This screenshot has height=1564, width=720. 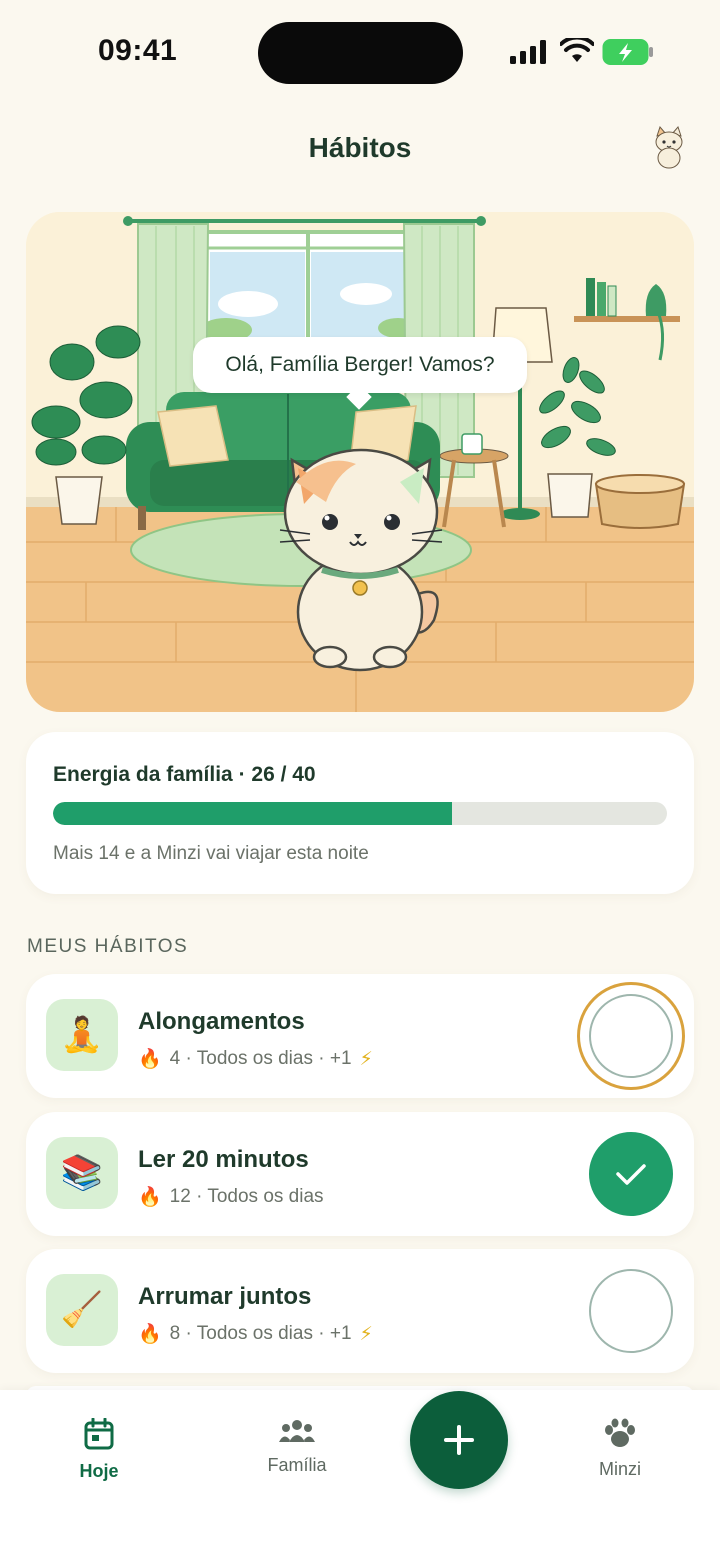 I want to click on dynamic-island, so click(x=360, y=53).